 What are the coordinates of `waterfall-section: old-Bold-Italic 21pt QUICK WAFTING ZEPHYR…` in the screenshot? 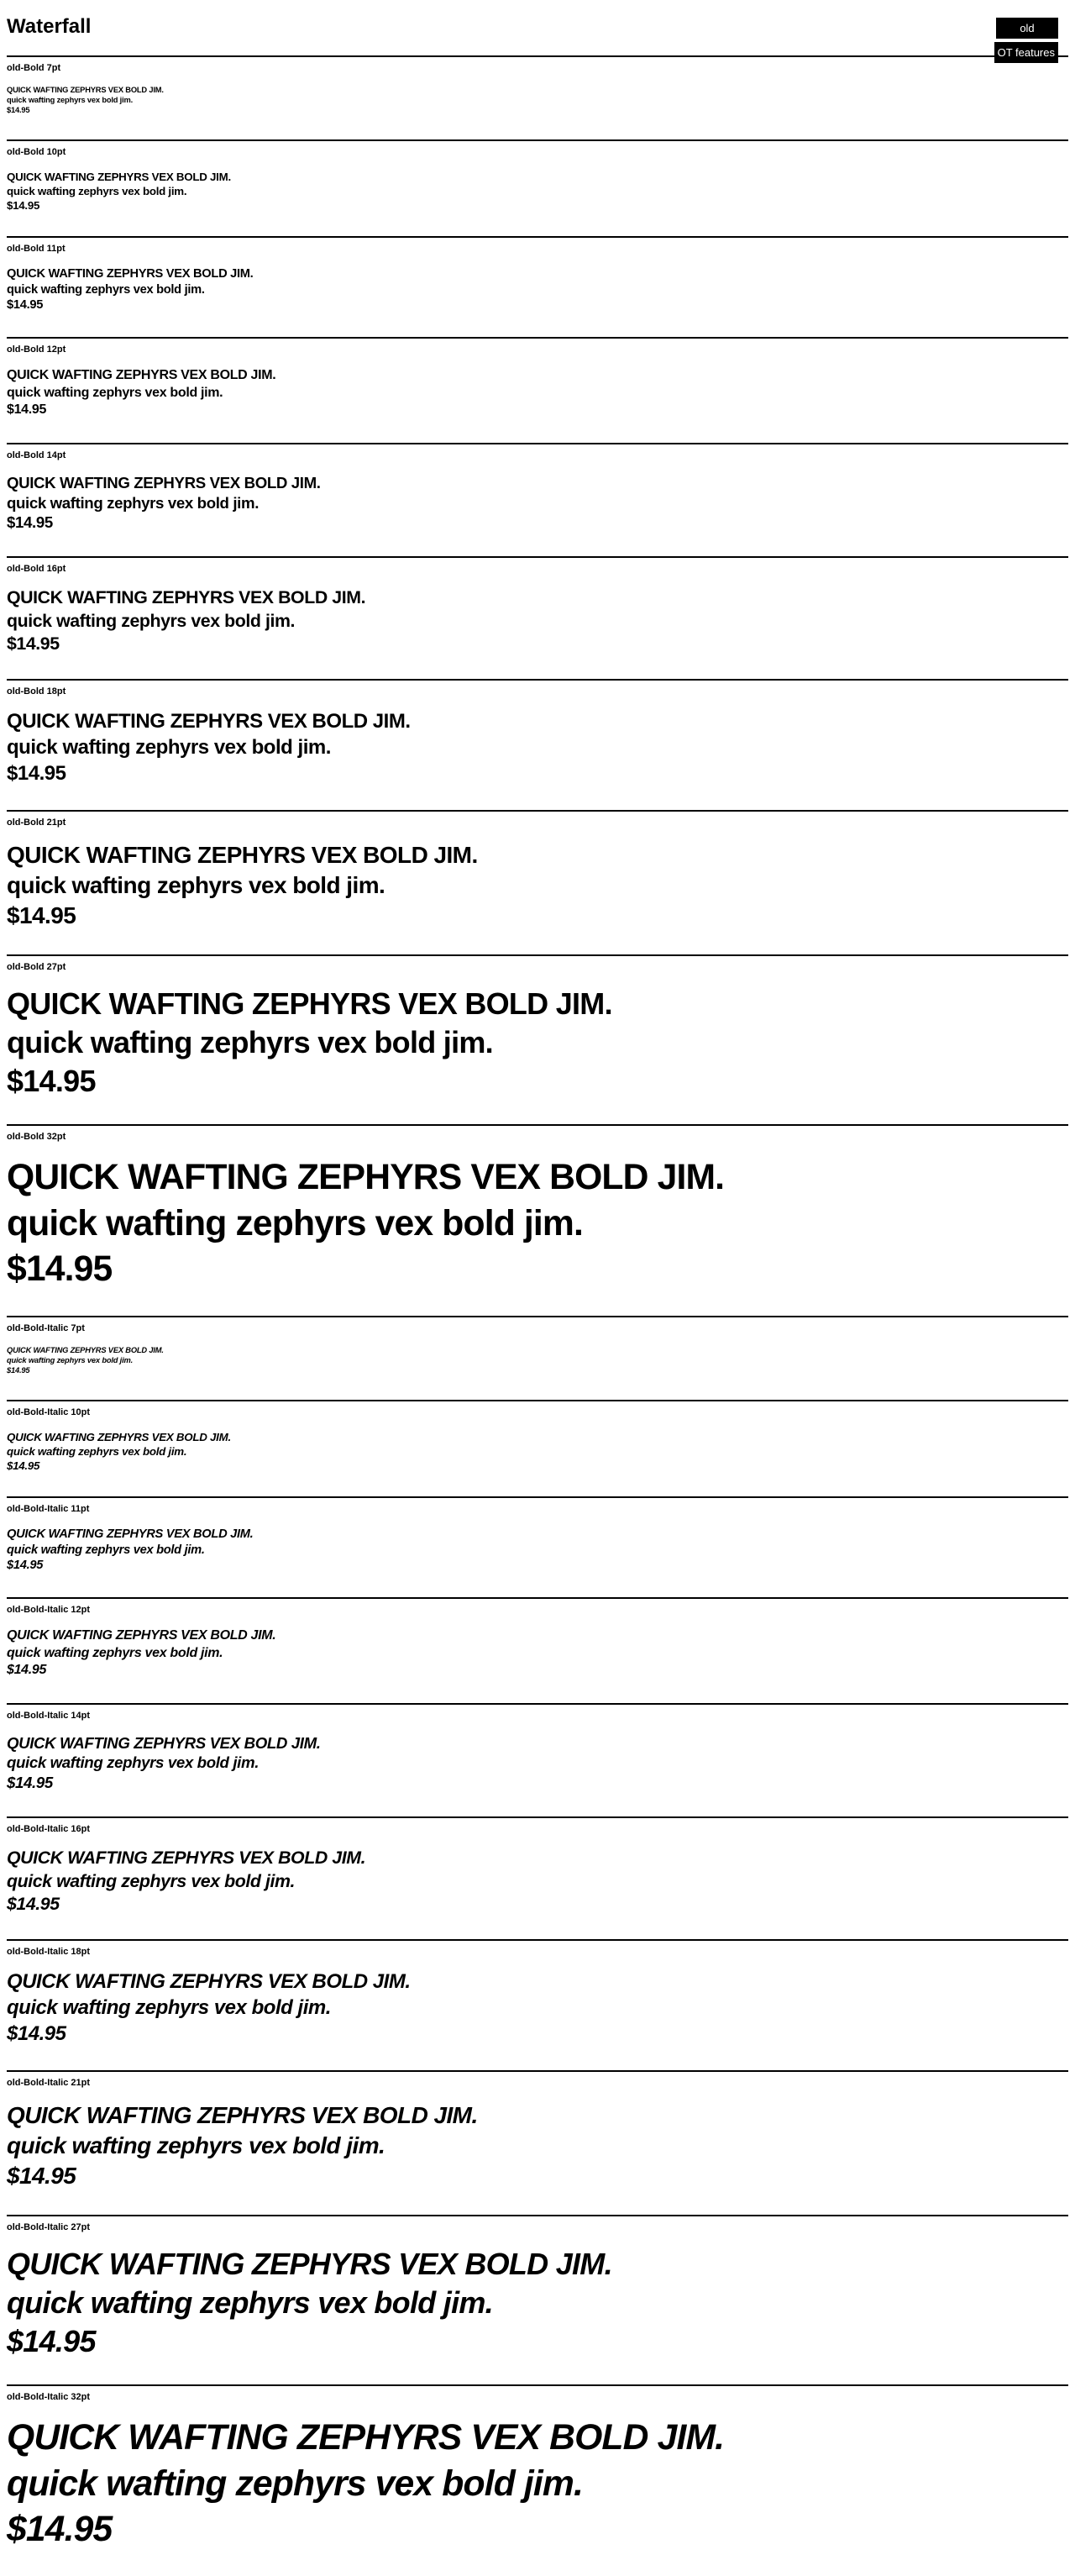 It's located at (537, 2142).